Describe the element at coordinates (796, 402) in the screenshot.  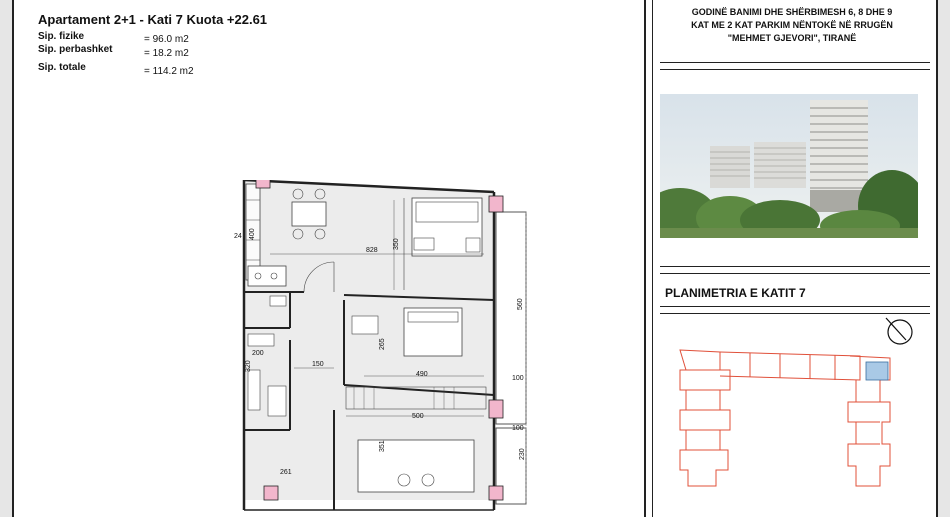
I see `key-plan-drawing` at that location.